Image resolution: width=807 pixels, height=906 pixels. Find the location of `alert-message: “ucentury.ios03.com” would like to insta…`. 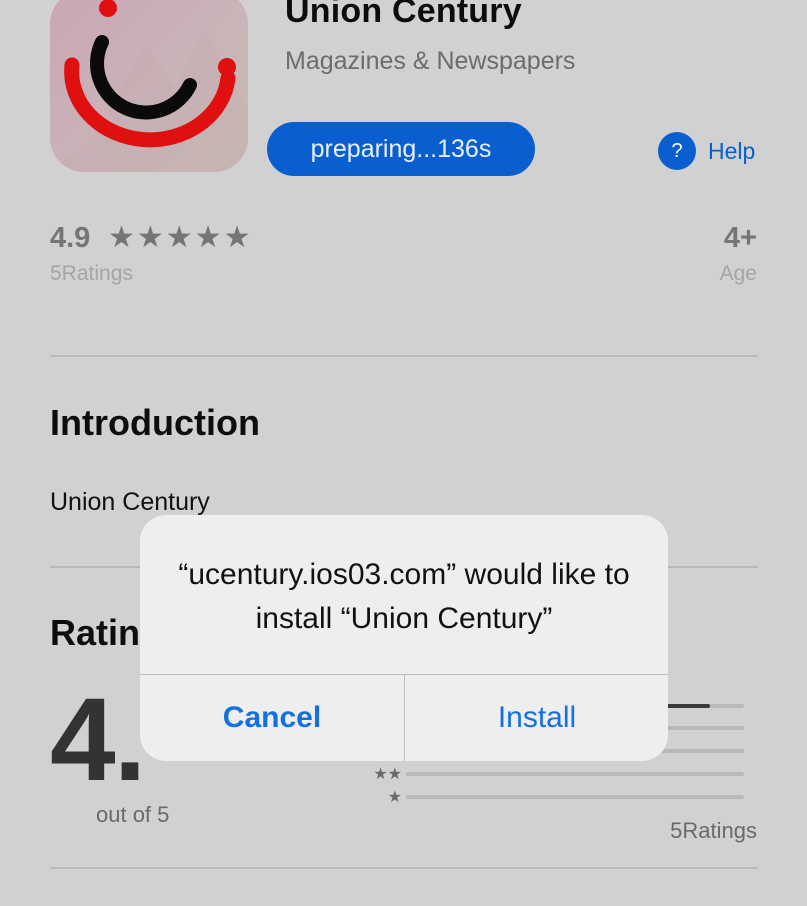

alert-message: “ucentury.ios03.com” would like to insta… is located at coordinates (404, 596).